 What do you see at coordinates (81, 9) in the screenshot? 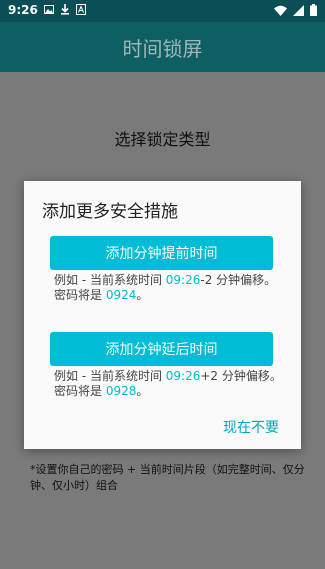
I see `a-badge-icon` at bounding box center [81, 9].